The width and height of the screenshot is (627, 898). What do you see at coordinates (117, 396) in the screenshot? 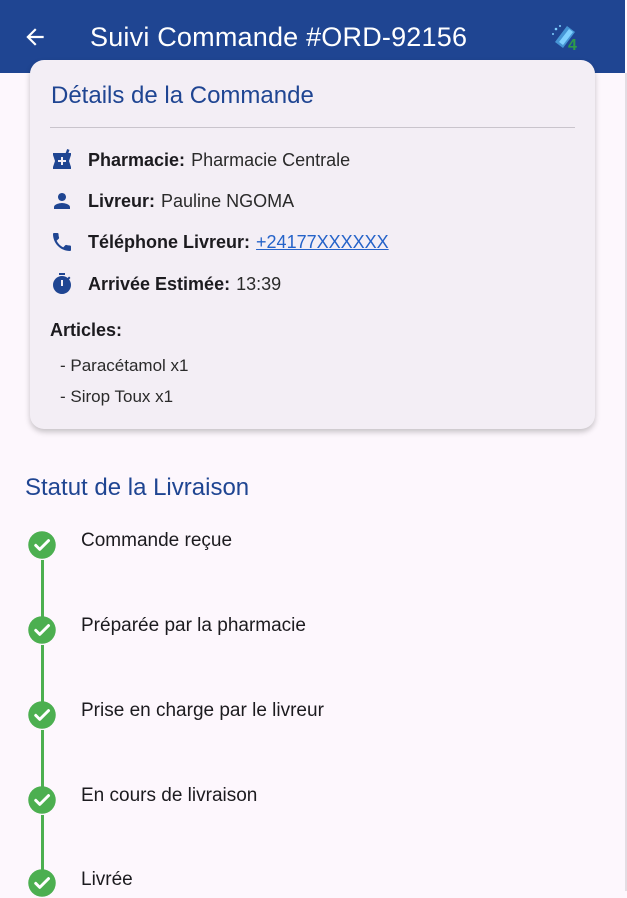
I see `article-item: - Sirop Toux x1` at bounding box center [117, 396].